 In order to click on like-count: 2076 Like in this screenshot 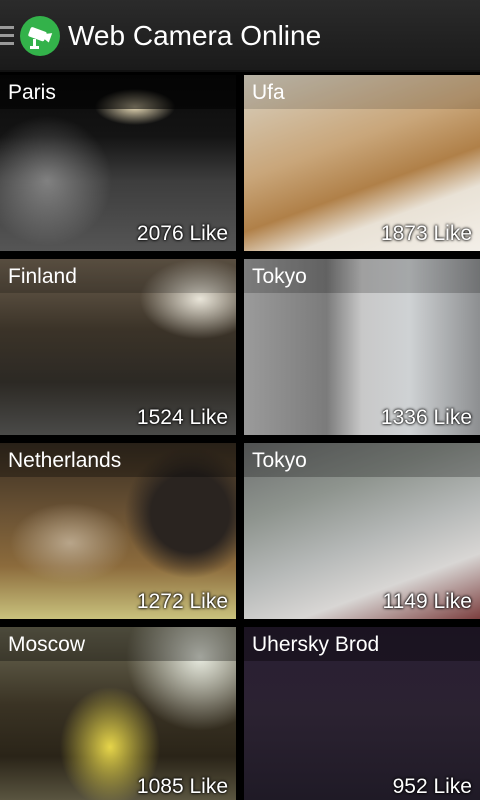, I will do `click(182, 233)`.